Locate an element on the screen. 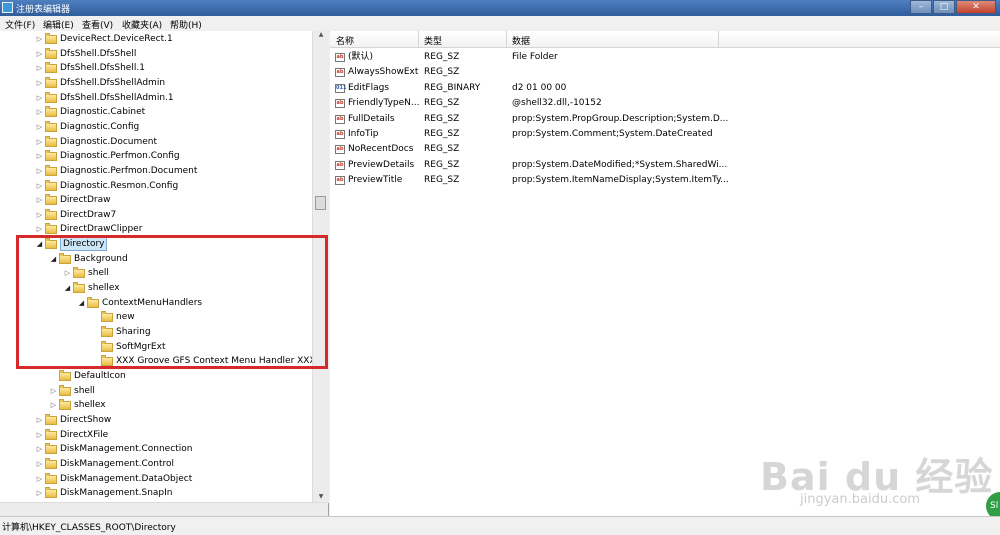 The width and height of the screenshot is (1000, 535). tree-node: Sharing is located at coordinates (121, 332).